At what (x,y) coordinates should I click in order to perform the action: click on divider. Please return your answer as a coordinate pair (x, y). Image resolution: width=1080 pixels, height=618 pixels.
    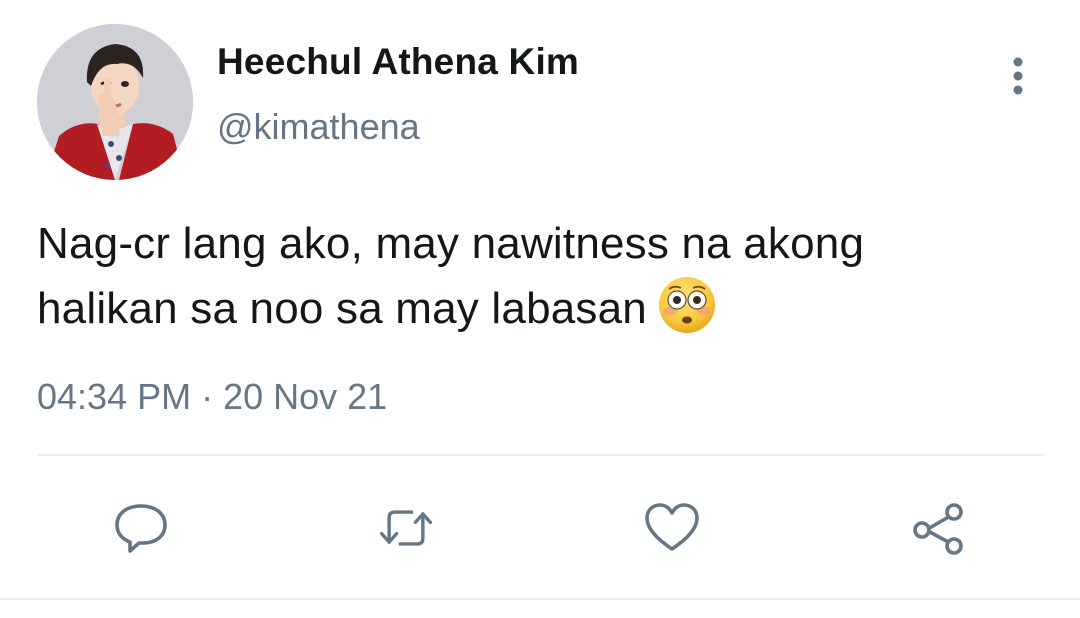
    Looking at the image, I should click on (540, 455).